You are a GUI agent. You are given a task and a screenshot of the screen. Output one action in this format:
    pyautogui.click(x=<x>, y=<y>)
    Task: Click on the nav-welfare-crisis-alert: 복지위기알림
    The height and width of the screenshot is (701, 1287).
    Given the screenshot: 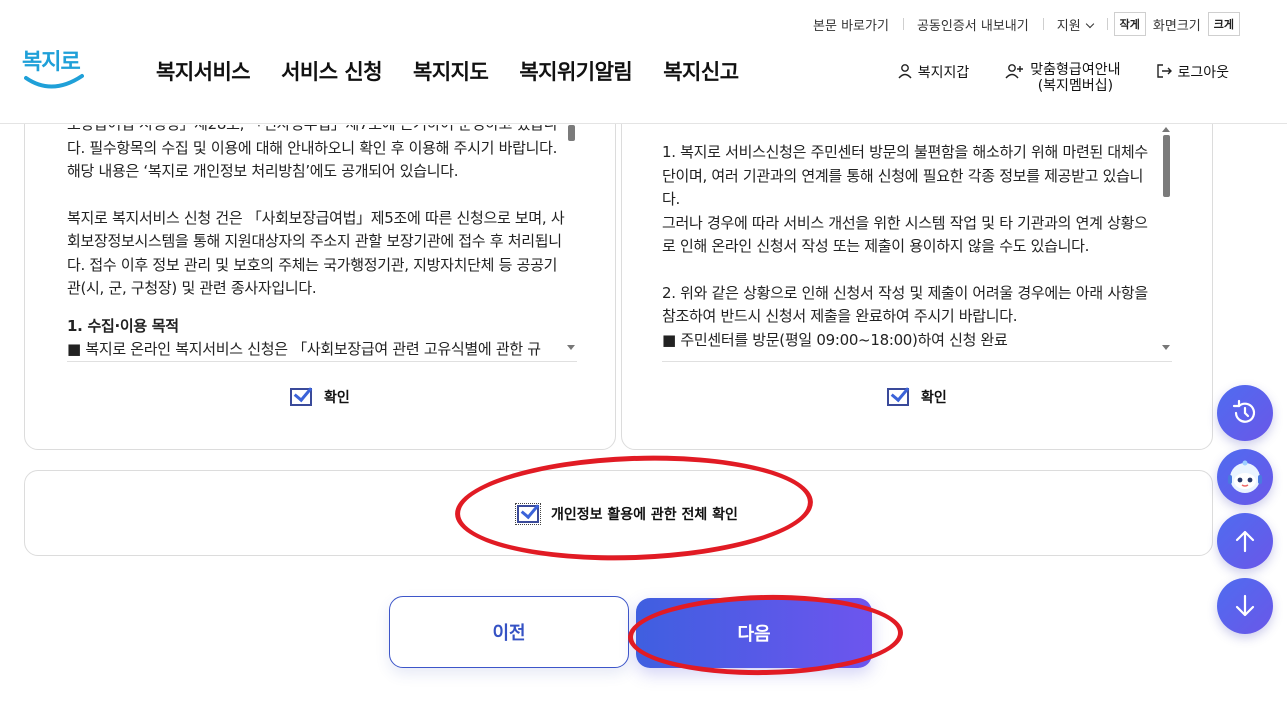 What is the action you would take?
    pyautogui.click(x=575, y=71)
    